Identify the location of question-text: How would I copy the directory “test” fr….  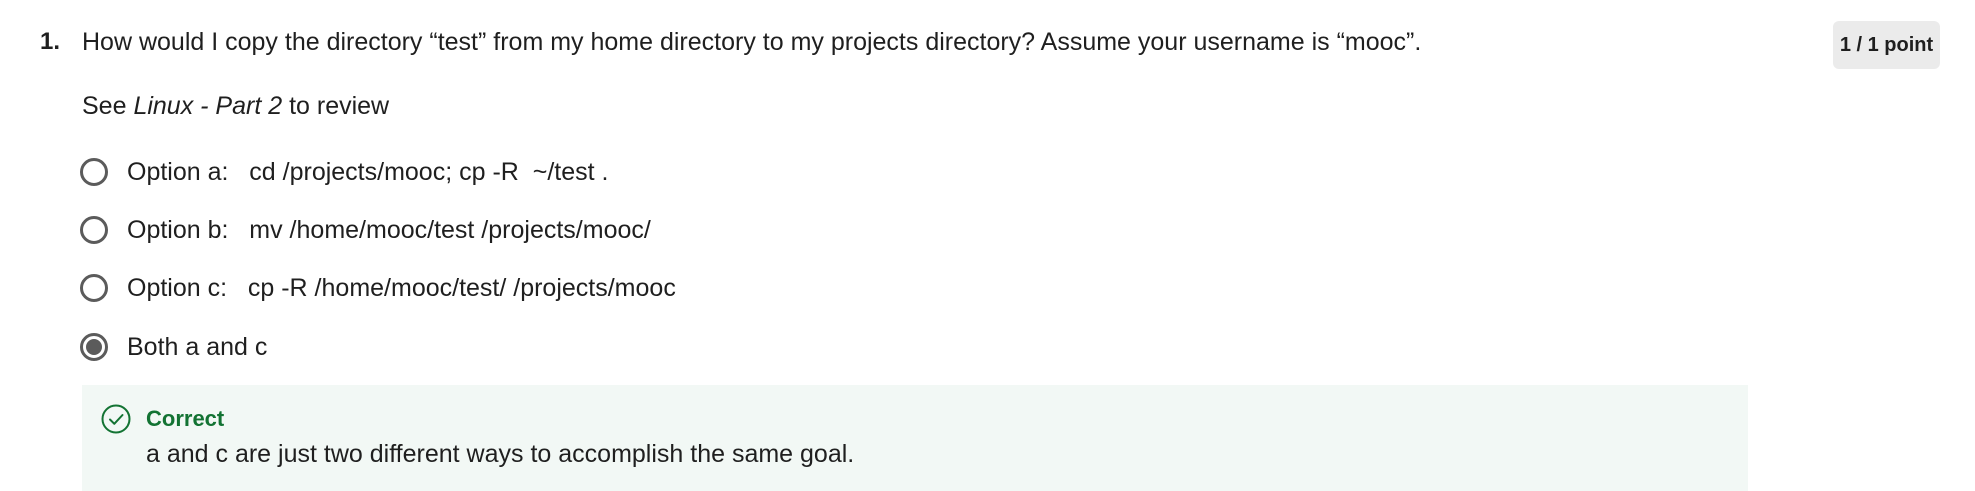
(752, 42).